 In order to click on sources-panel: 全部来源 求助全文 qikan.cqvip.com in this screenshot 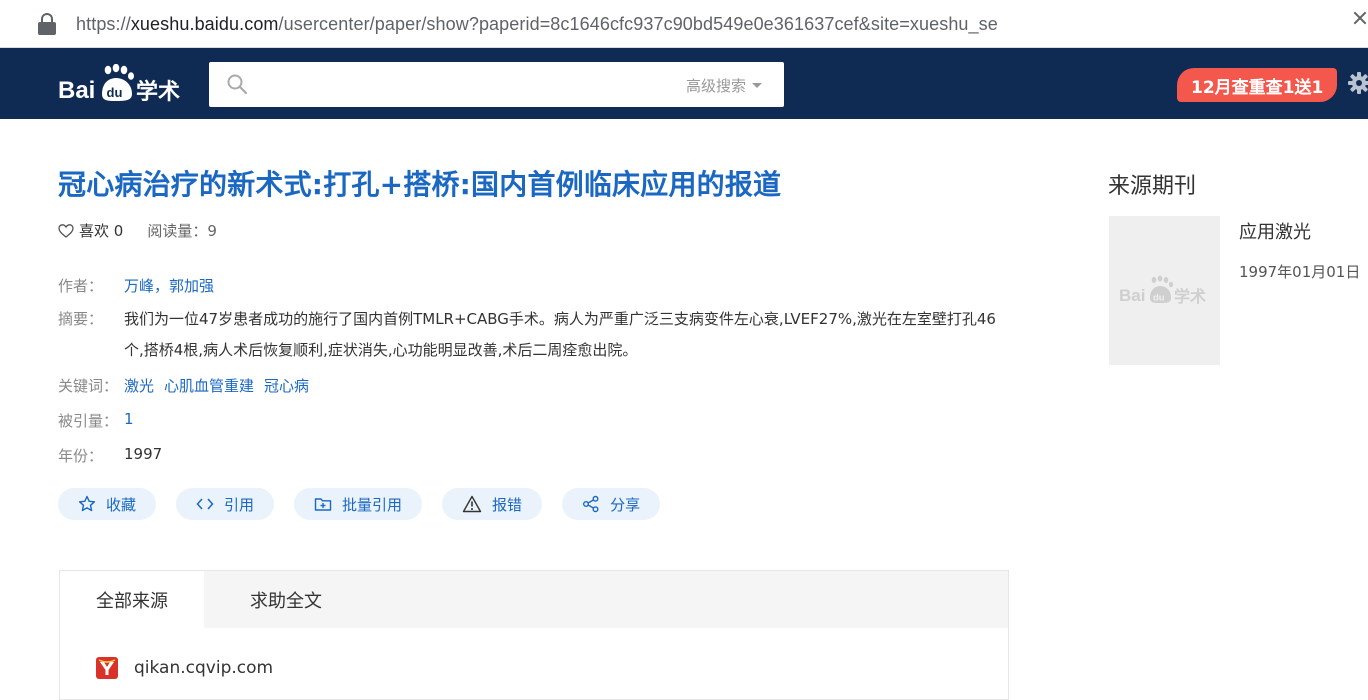, I will do `click(534, 635)`.